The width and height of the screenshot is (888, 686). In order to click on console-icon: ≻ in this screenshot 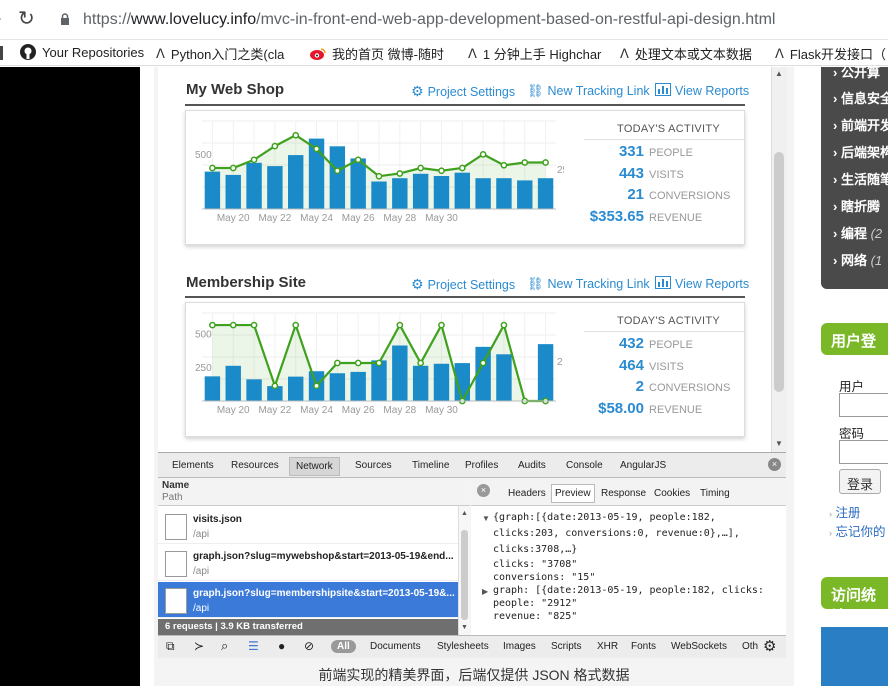, I will do `click(199, 646)`.